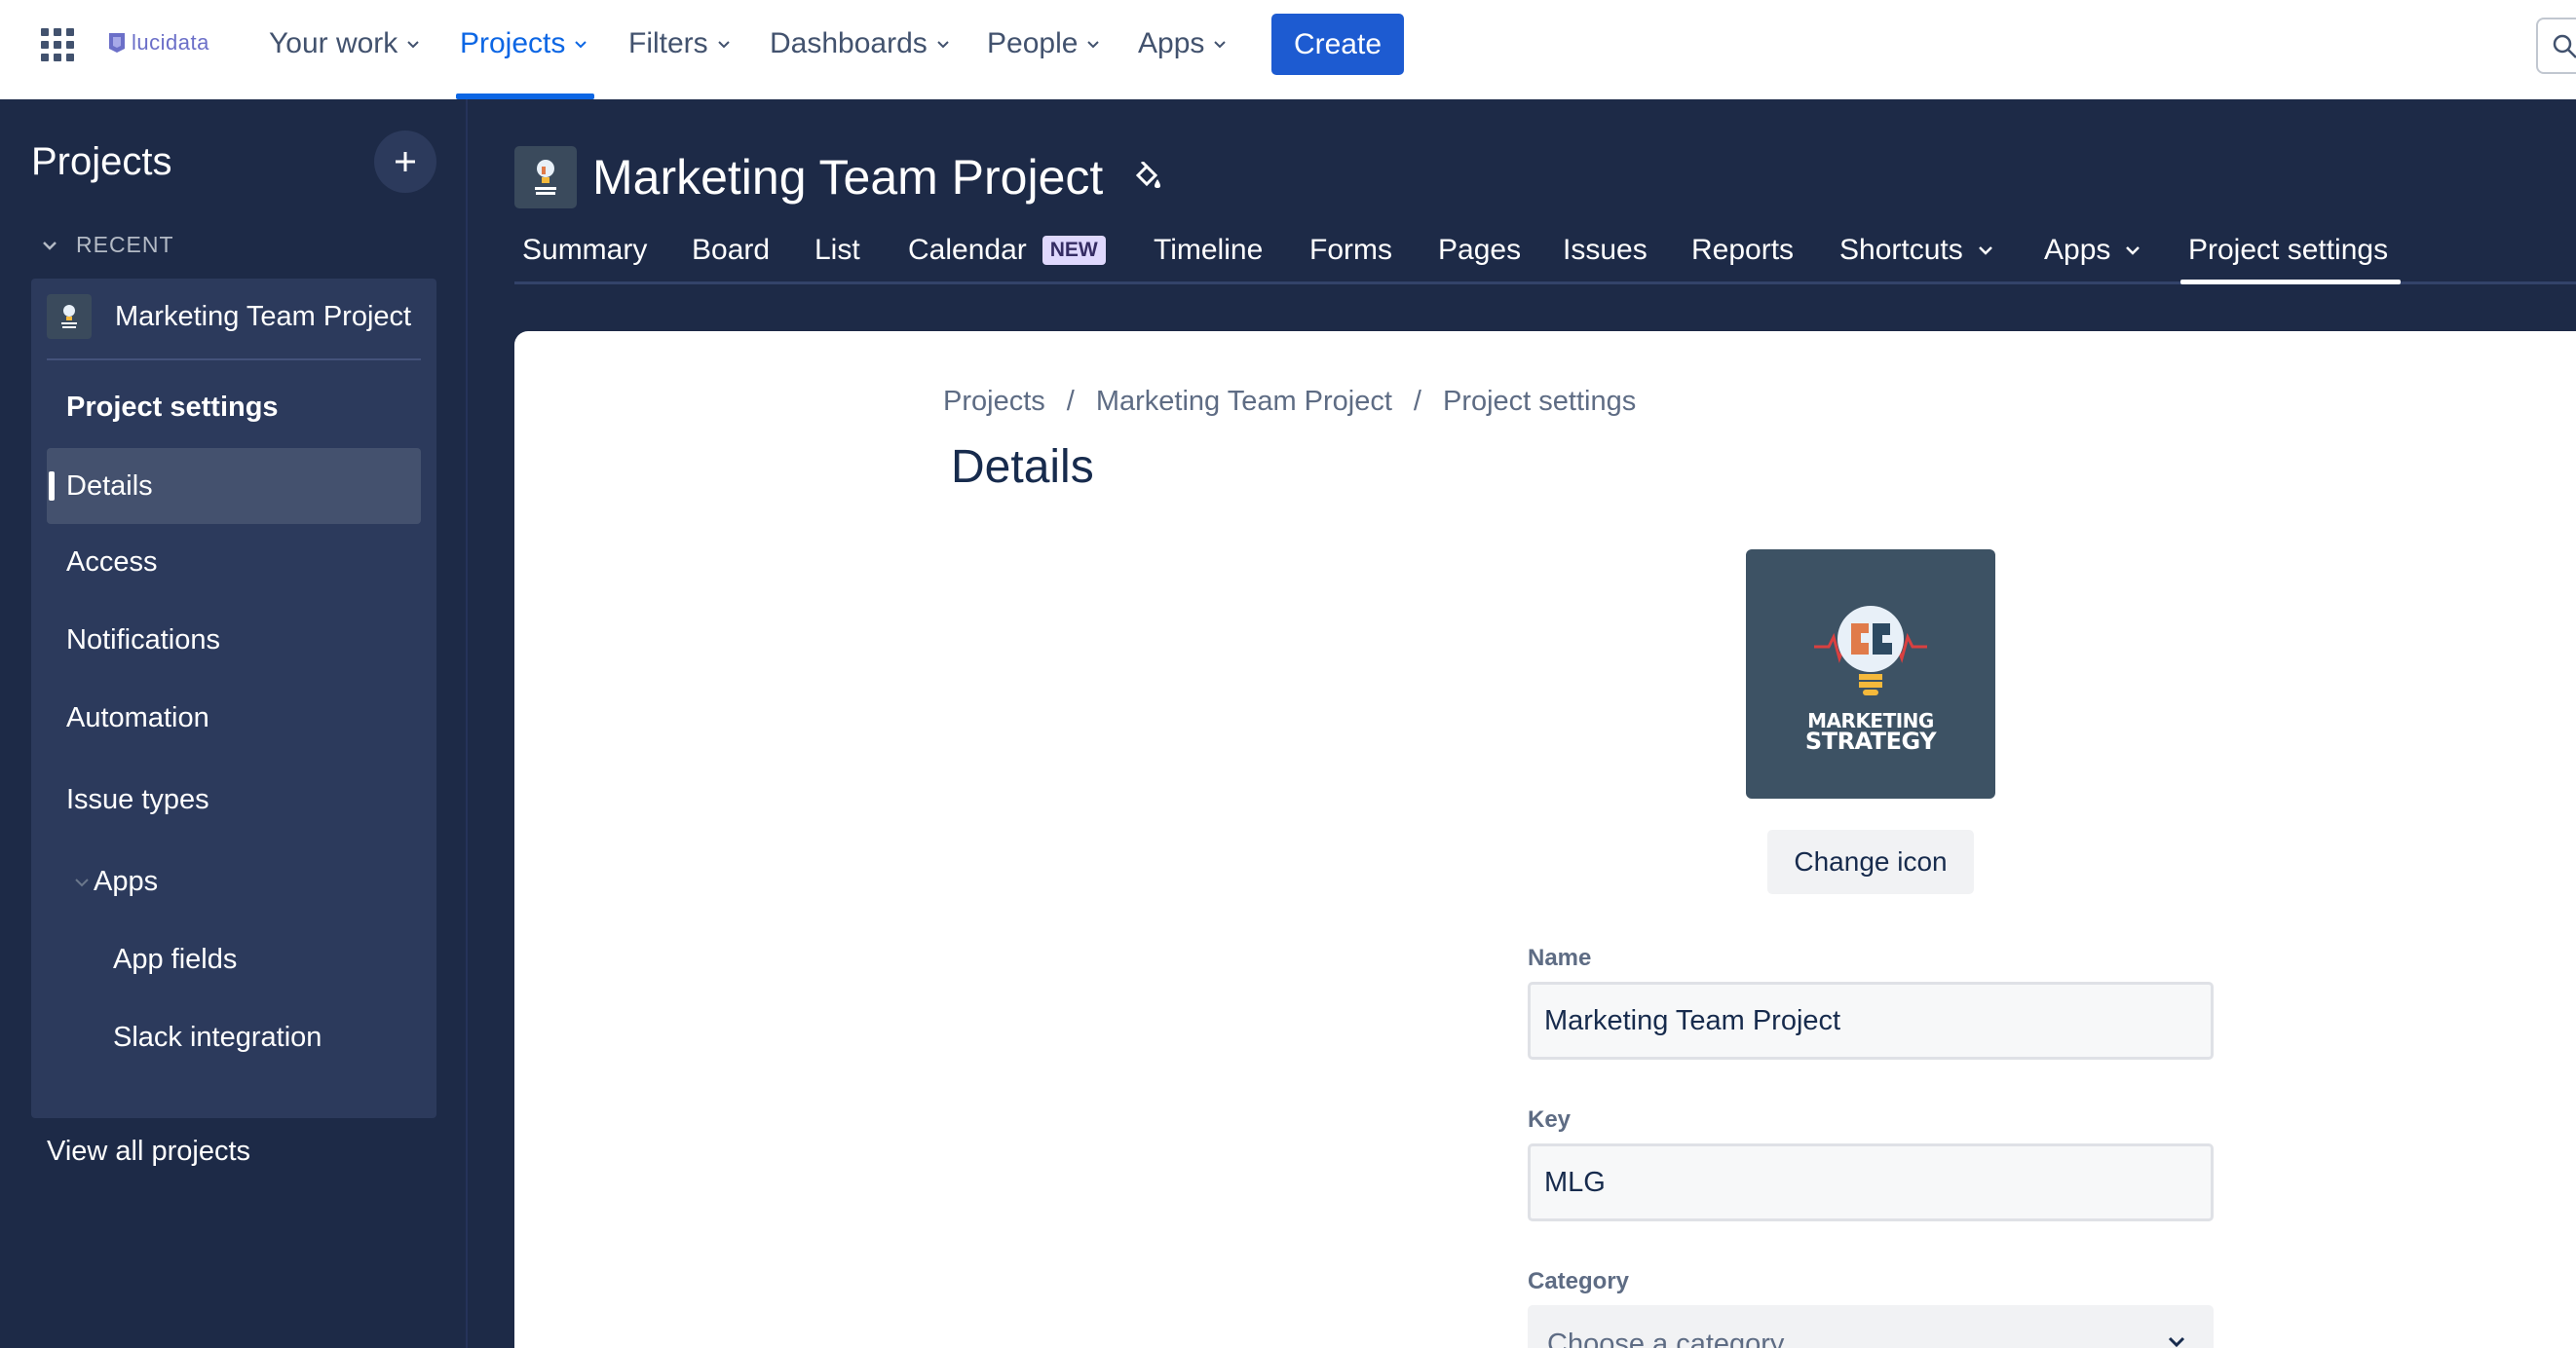 This screenshot has width=2576, height=1348. I want to click on sidebar-item-details: Details, so click(234, 486).